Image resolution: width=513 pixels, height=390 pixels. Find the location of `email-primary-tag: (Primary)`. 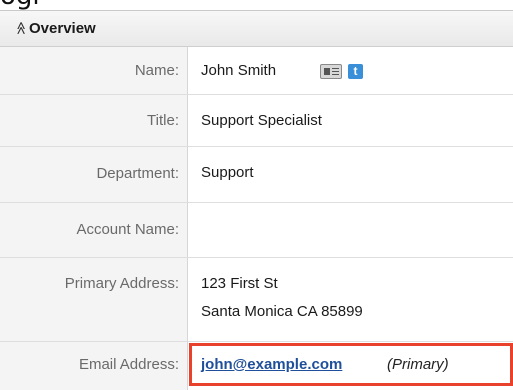

email-primary-tag: (Primary) is located at coordinates (418, 364).